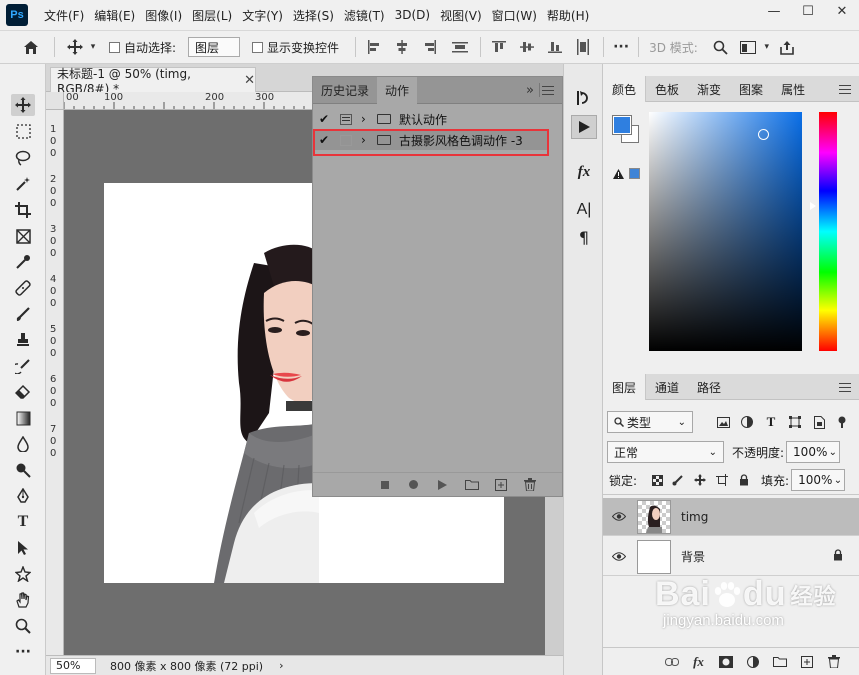  Describe the element at coordinates (731, 557) in the screenshot. I see `layer-row-background: 背景` at that location.